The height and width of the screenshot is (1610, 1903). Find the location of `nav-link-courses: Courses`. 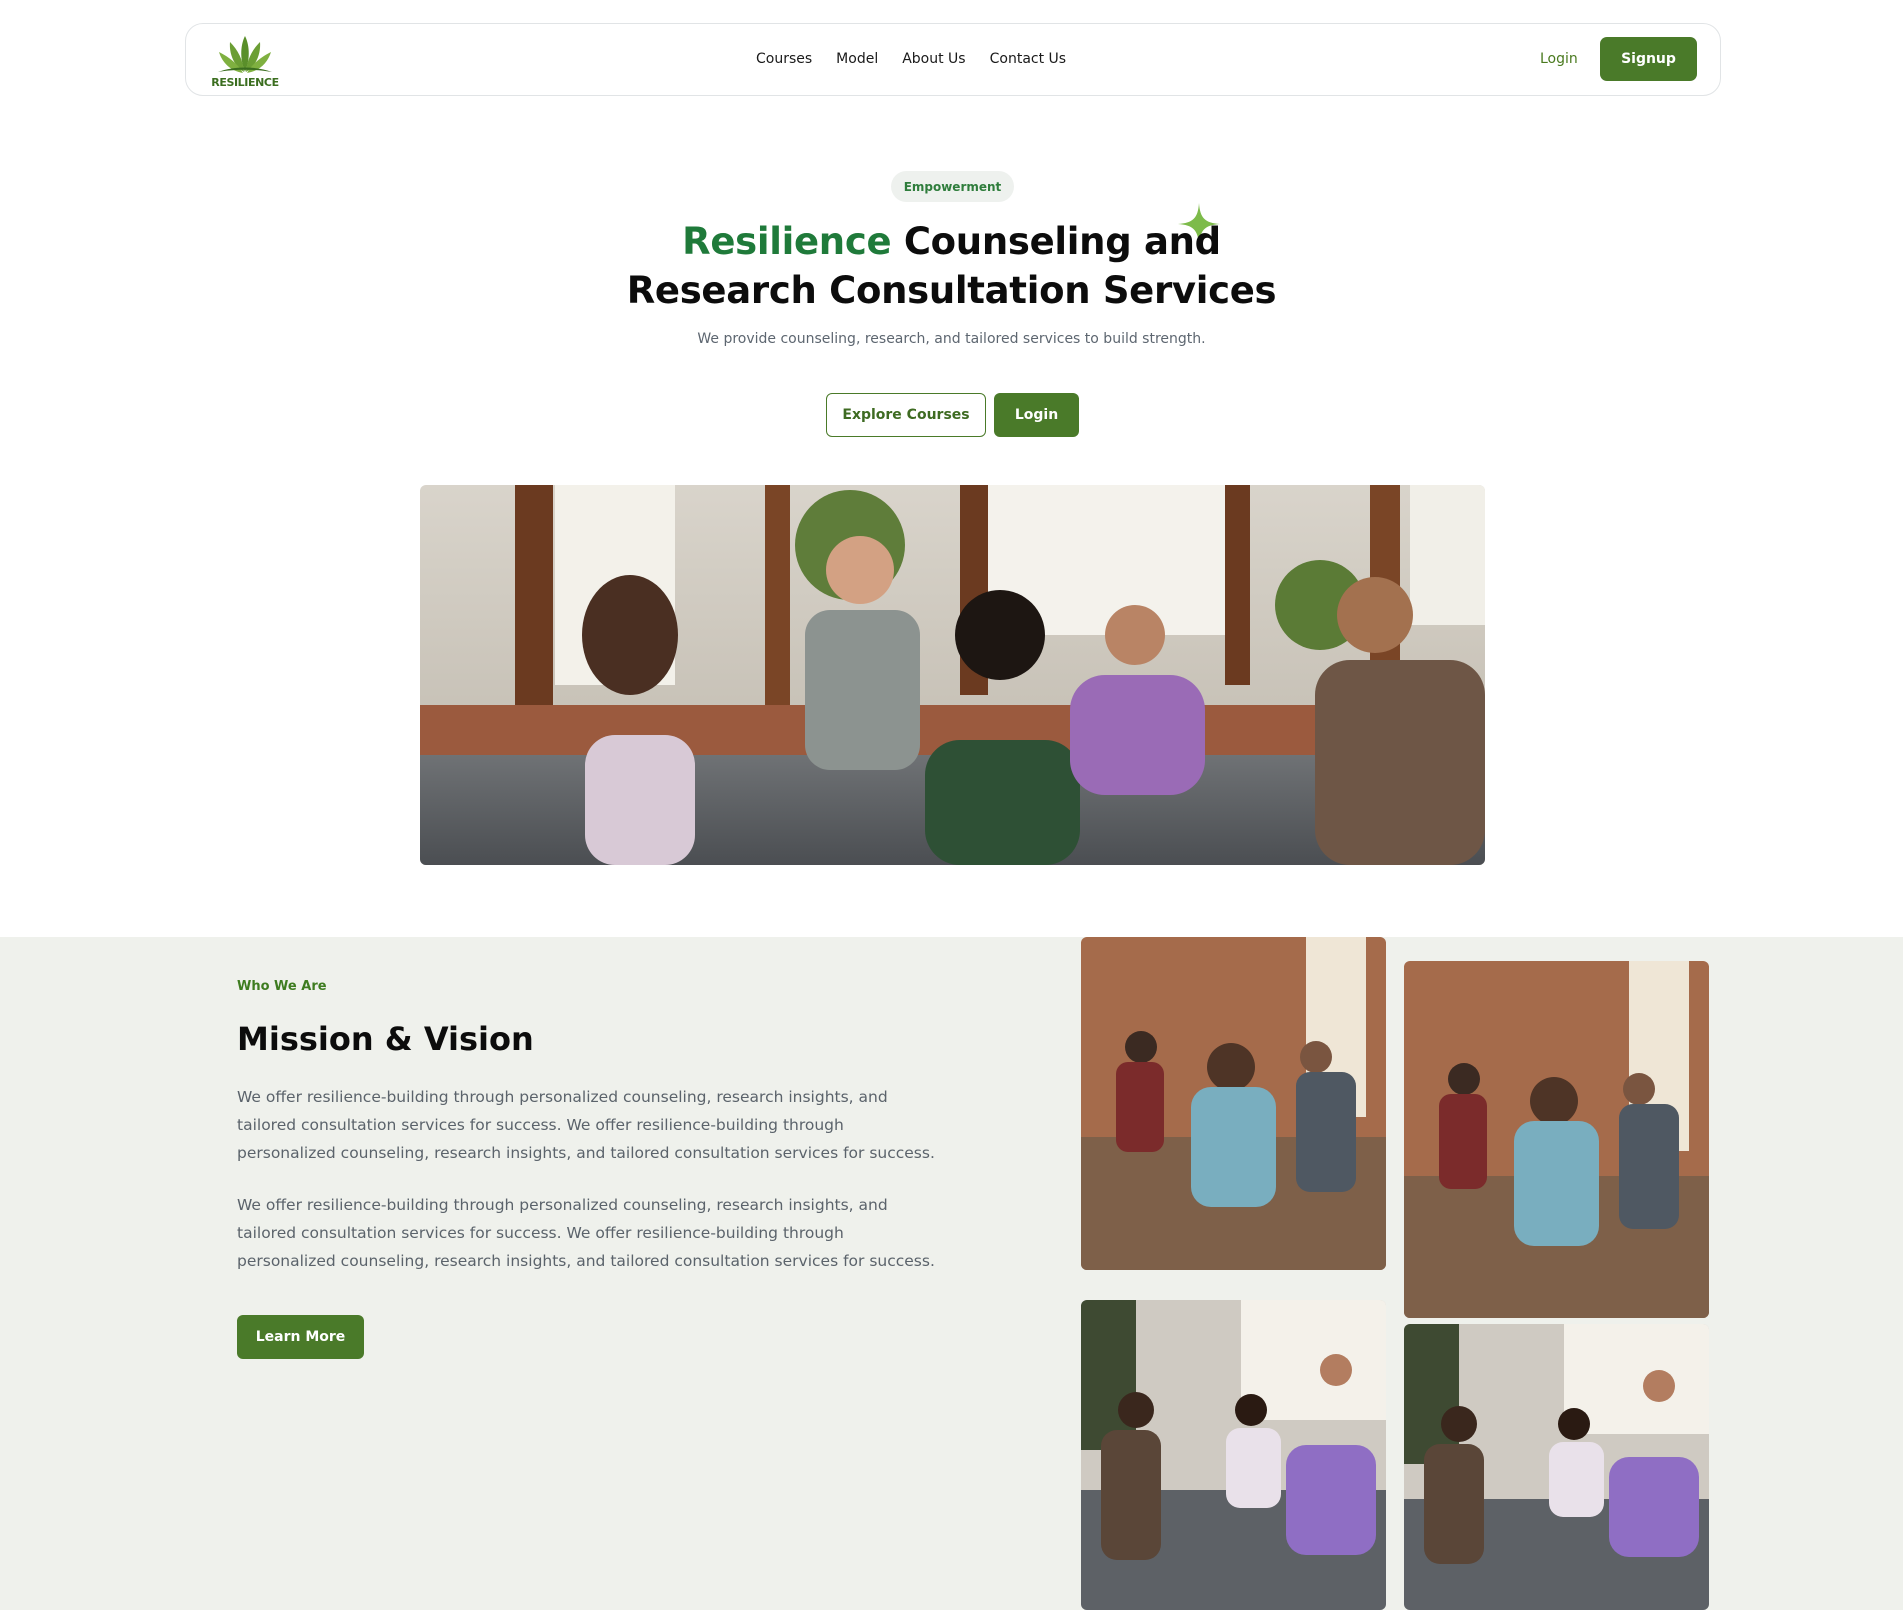

nav-link-courses: Courses is located at coordinates (784, 59).